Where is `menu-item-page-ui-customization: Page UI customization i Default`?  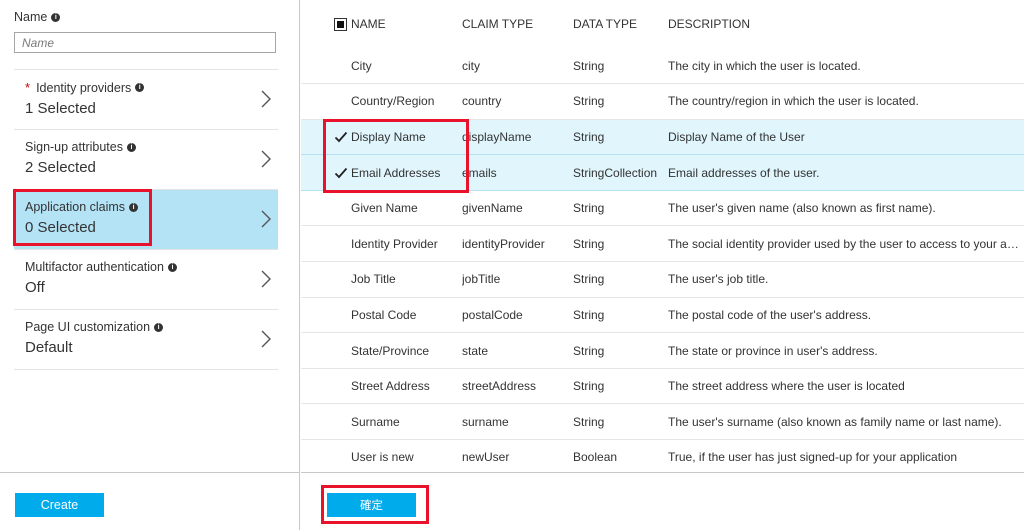 menu-item-page-ui-customization: Page UI customization i Default is located at coordinates (146, 340).